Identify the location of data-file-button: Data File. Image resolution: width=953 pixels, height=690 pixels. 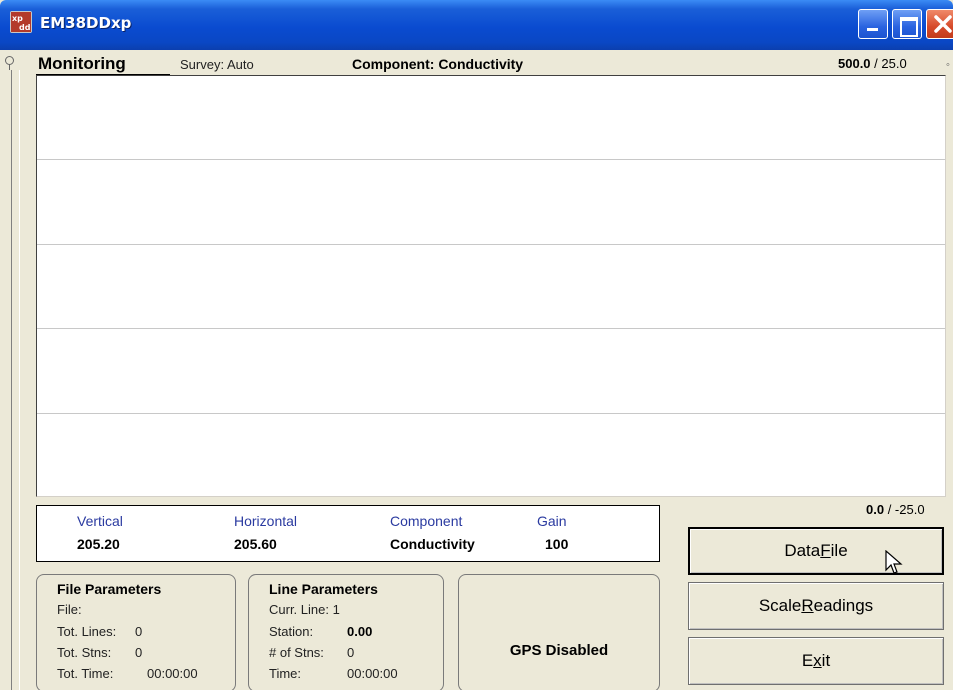
(816, 551).